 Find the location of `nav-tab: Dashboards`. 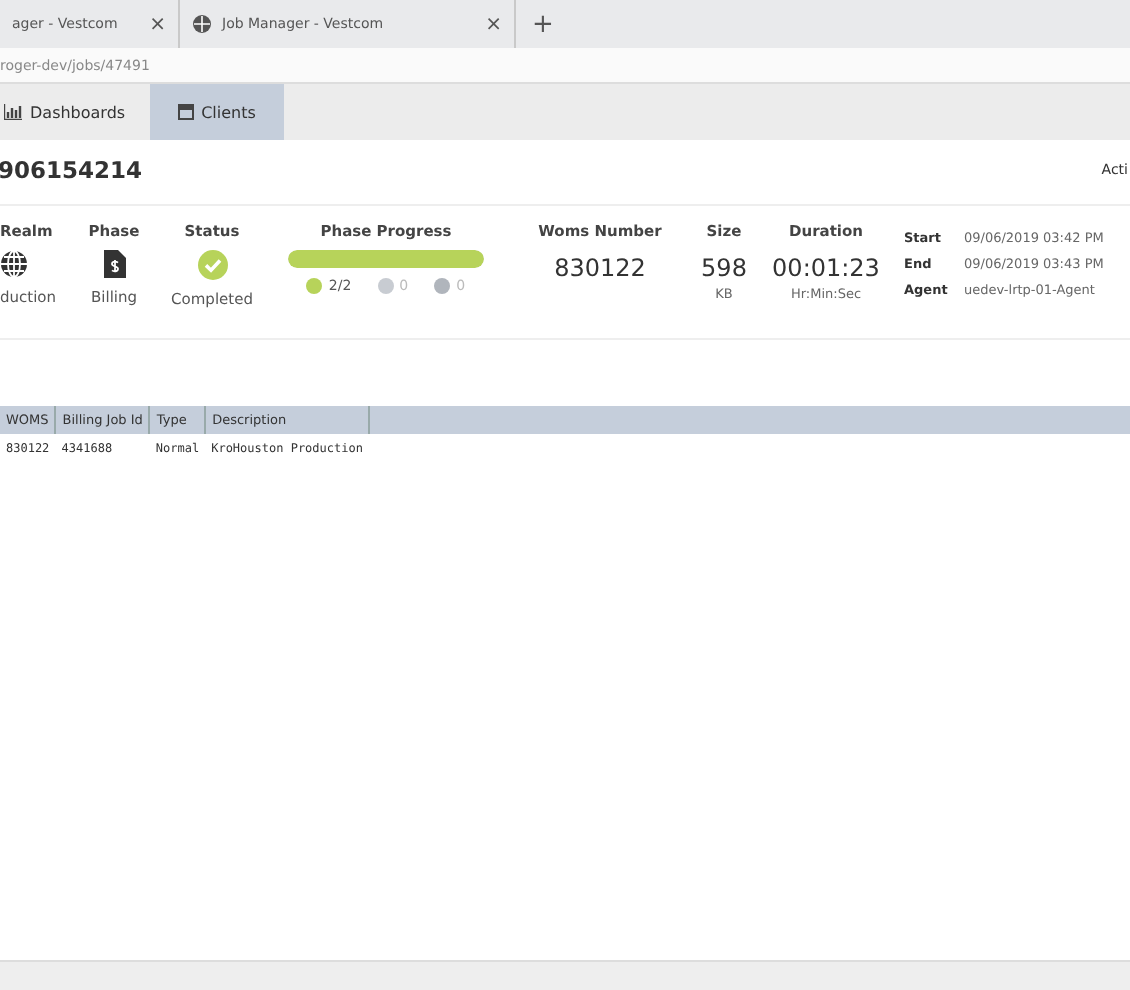

nav-tab: Dashboards is located at coordinates (75, 112).